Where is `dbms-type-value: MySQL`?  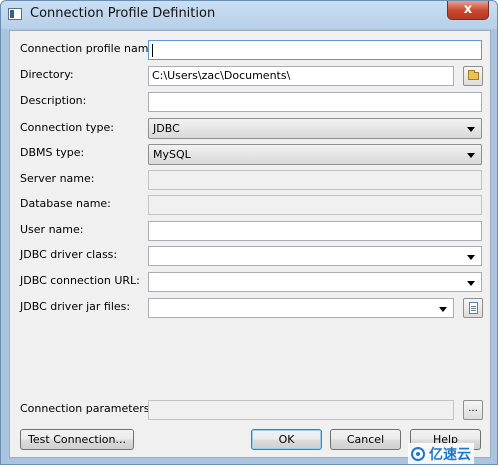 dbms-type-value: MySQL is located at coordinates (172, 154).